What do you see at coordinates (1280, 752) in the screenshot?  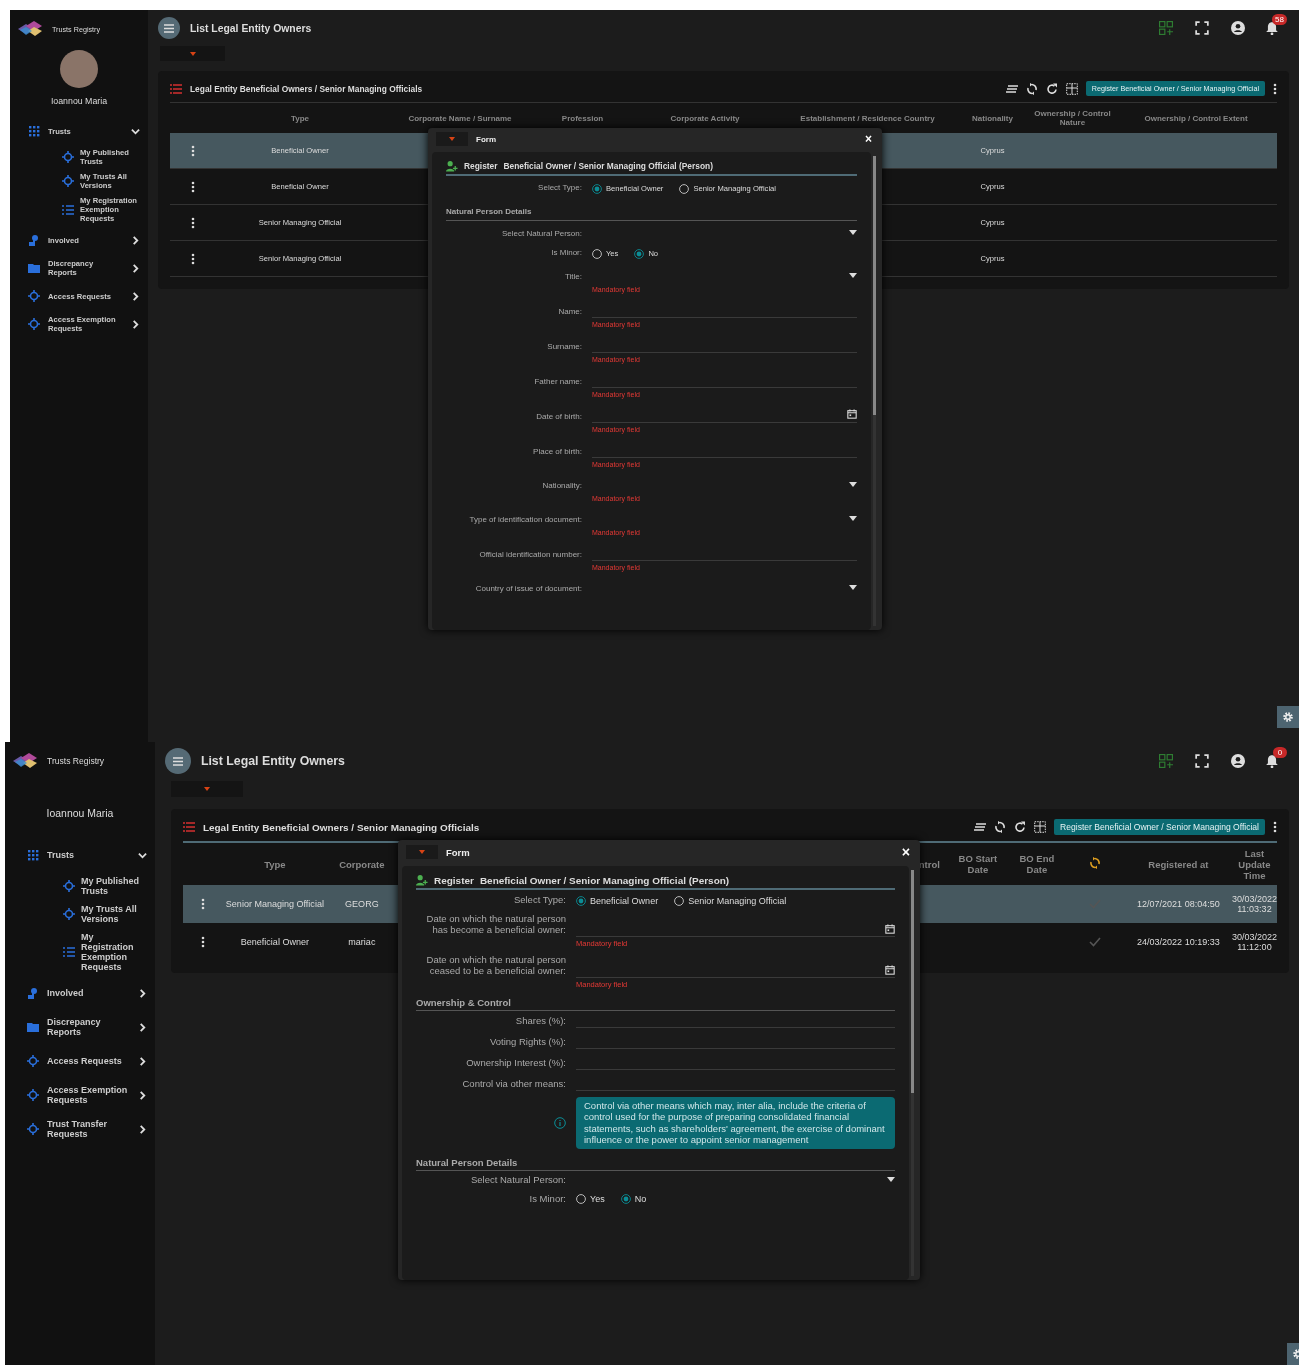 I see `notification-count: 0` at bounding box center [1280, 752].